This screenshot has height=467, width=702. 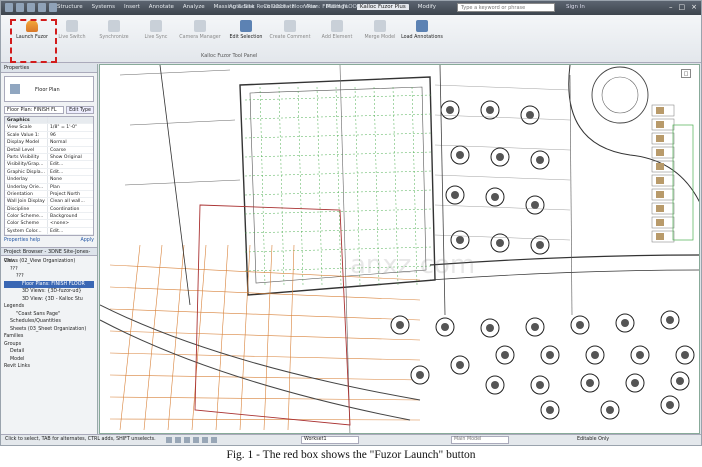 I want to click on property-row: Graphics, so click(x=49, y=121).